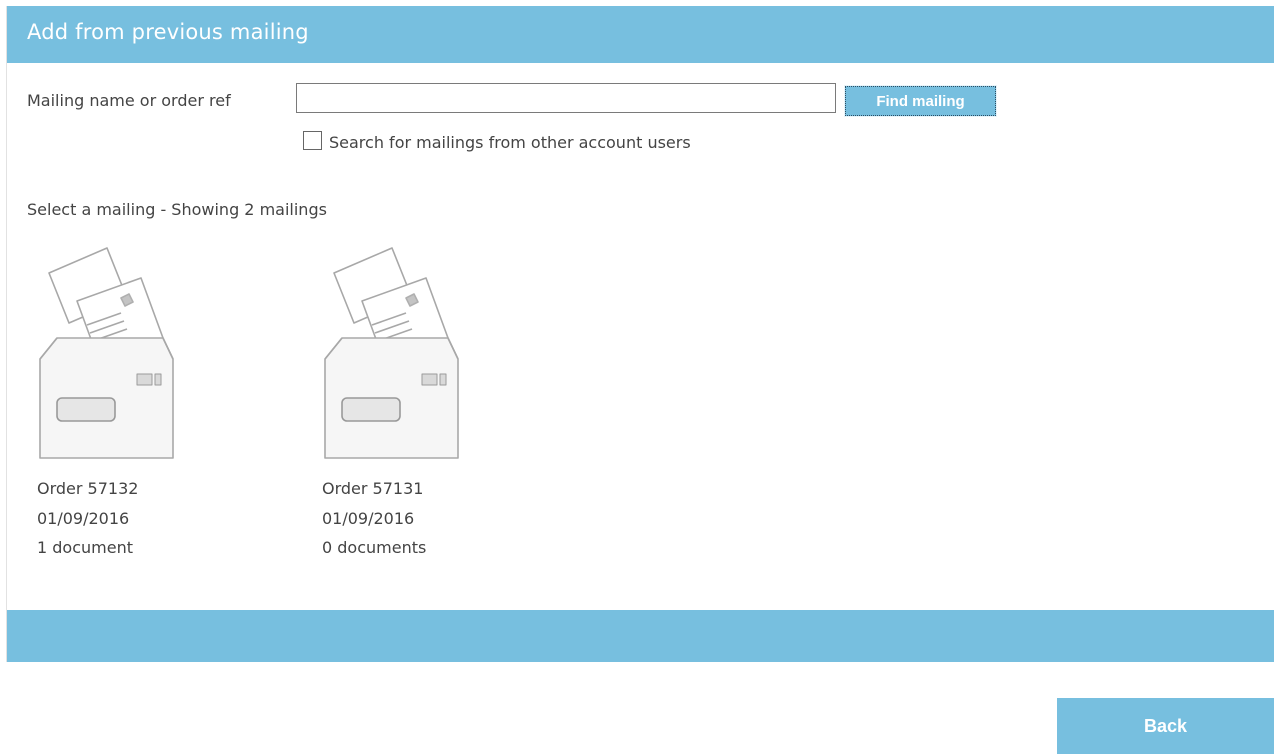 Image resolution: width=1274 pixels, height=754 pixels. I want to click on panel-footer, so click(640, 636).